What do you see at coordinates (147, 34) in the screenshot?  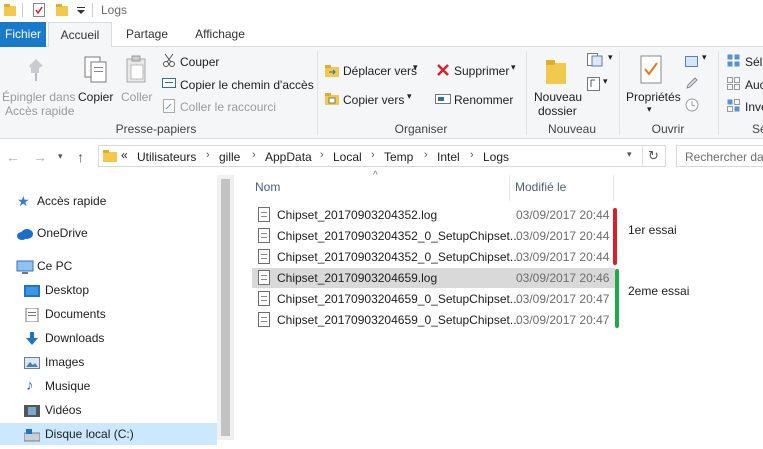 I see `tab-share: Partage` at bounding box center [147, 34].